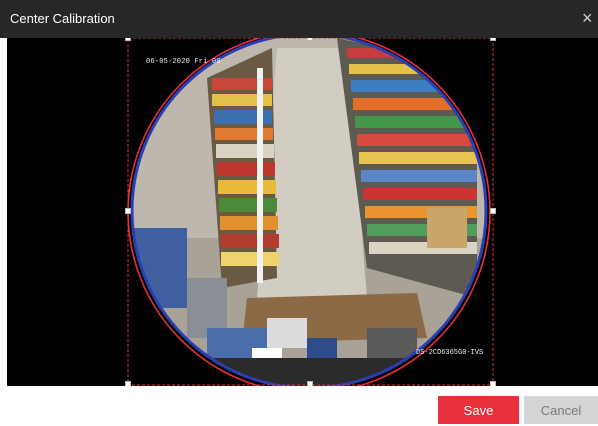 The width and height of the screenshot is (598, 426). Describe the element at coordinates (128, 211) in the screenshot. I see `resize-handle-middle-left` at that location.